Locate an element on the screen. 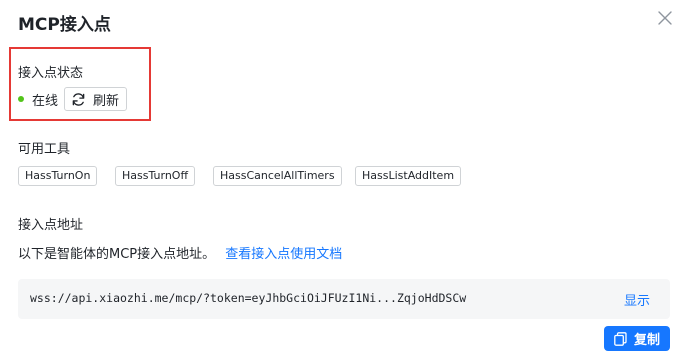 The image size is (686, 363). endpoint-section-label: 接入点地址 is located at coordinates (51, 225).